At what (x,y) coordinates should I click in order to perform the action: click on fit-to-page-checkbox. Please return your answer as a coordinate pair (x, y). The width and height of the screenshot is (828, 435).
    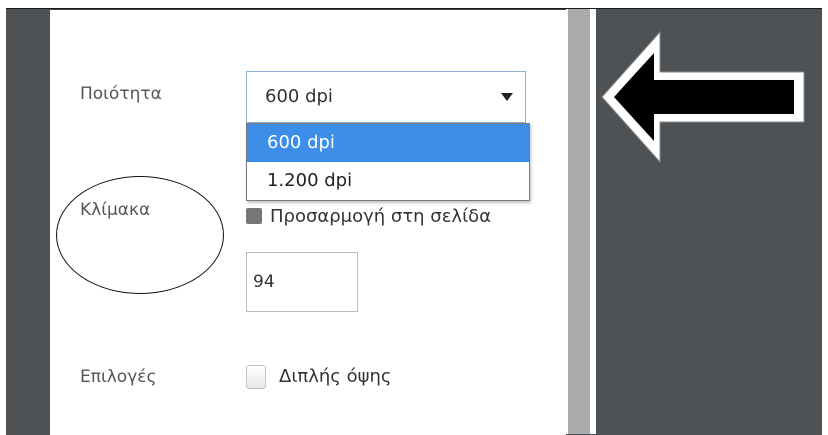
    Looking at the image, I should click on (254, 216).